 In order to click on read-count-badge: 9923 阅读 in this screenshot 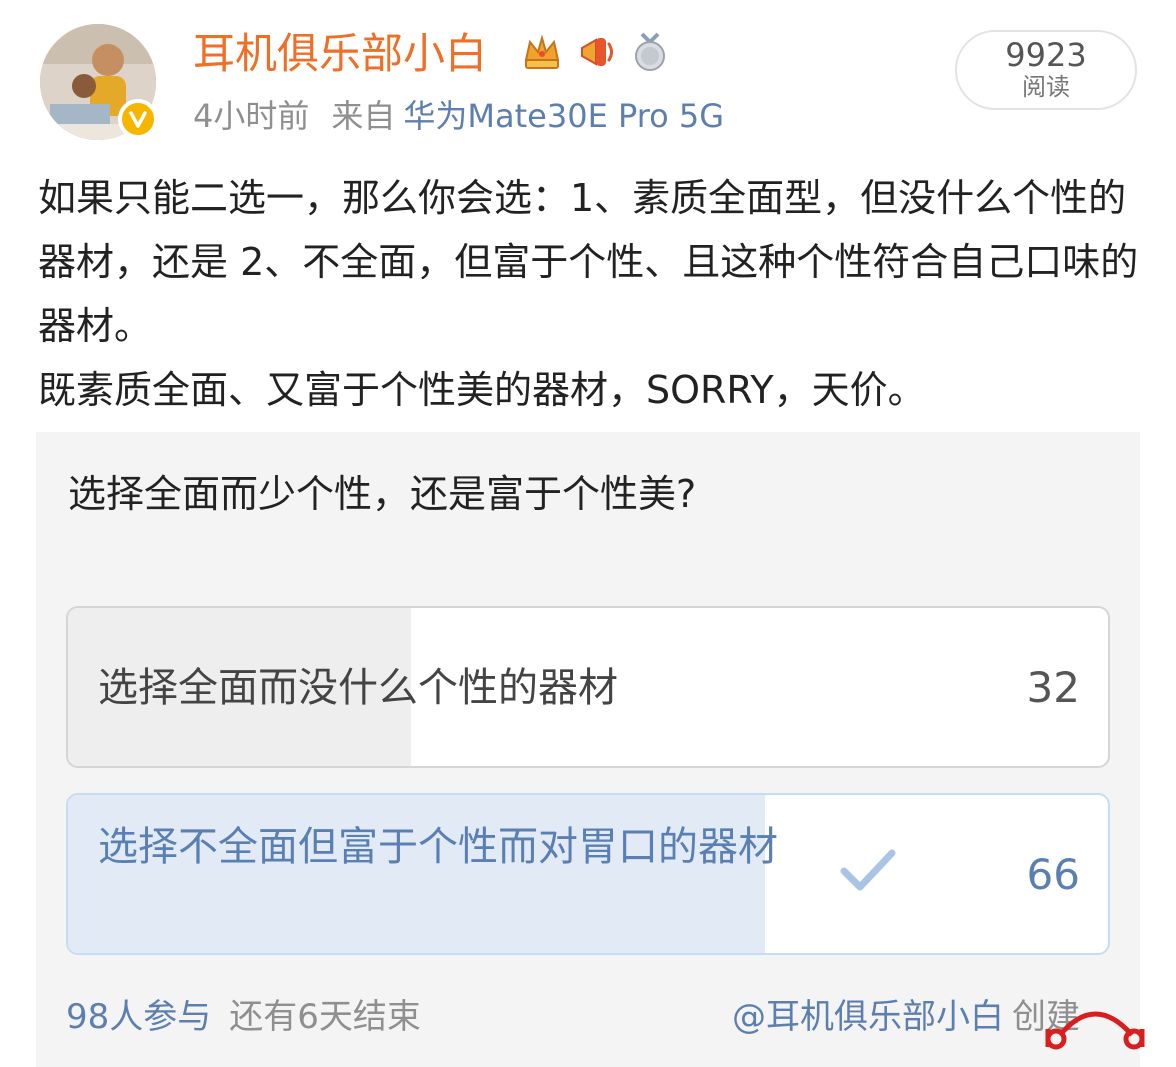, I will do `click(1046, 70)`.